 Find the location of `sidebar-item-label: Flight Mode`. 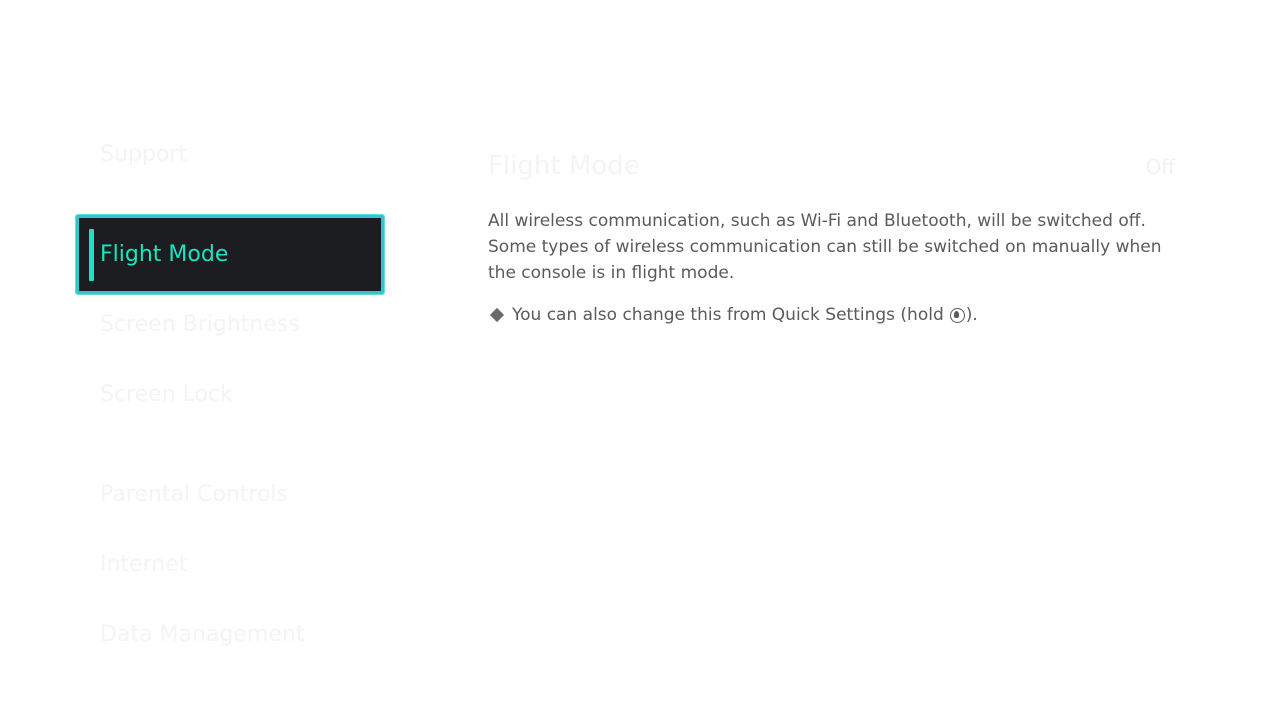

sidebar-item-label: Flight Mode is located at coordinates (164, 254).